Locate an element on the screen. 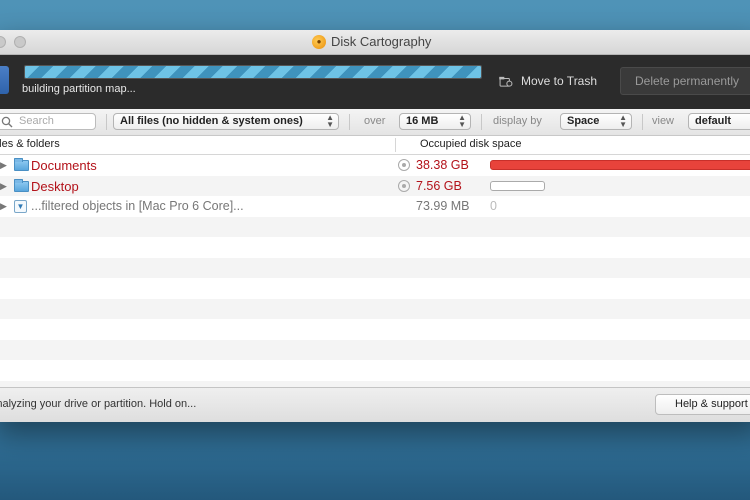 This screenshot has height=500, width=750. view-select: default ▲▼ is located at coordinates (719, 121).